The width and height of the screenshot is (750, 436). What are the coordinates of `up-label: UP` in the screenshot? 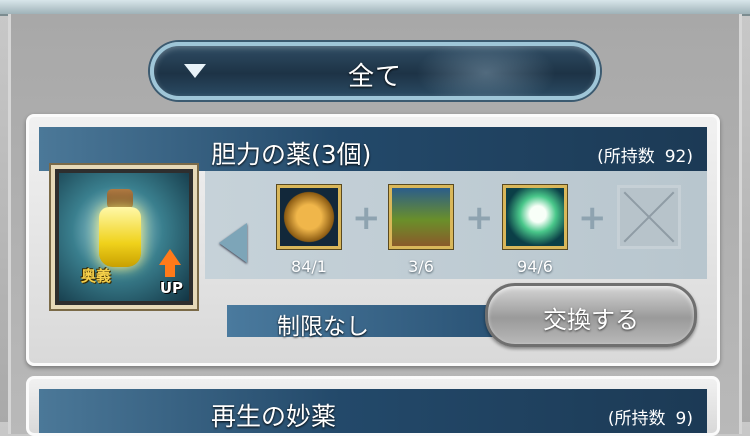 It's located at (171, 288).